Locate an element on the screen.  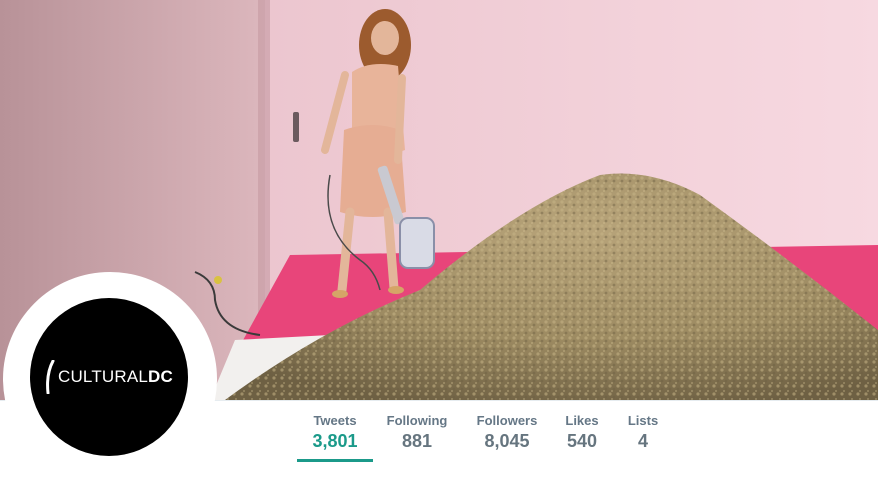
stat-following: Following 881 is located at coordinates (417, 433).